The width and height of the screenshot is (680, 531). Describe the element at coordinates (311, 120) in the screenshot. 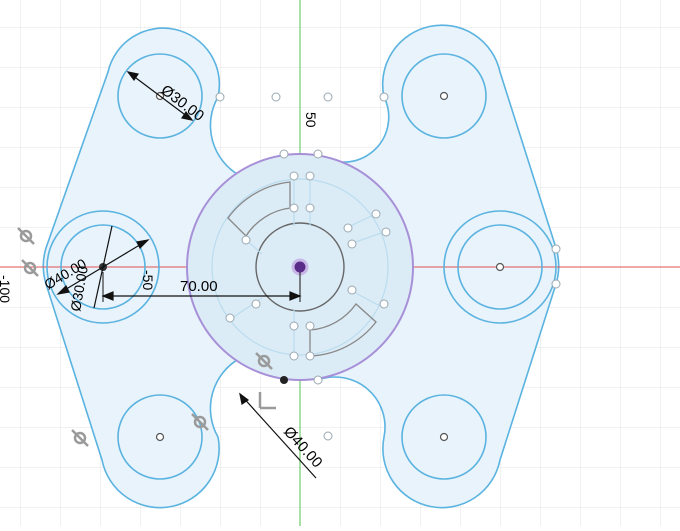

I see `ruler-label-50: 50` at that location.